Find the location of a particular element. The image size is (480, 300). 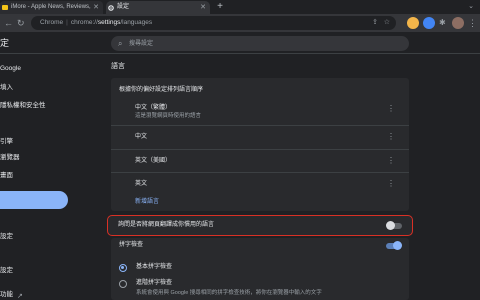

offer-translate-row: 詢問是否將網頁翻譯成你慣用的語言 is located at coordinates (260, 225).